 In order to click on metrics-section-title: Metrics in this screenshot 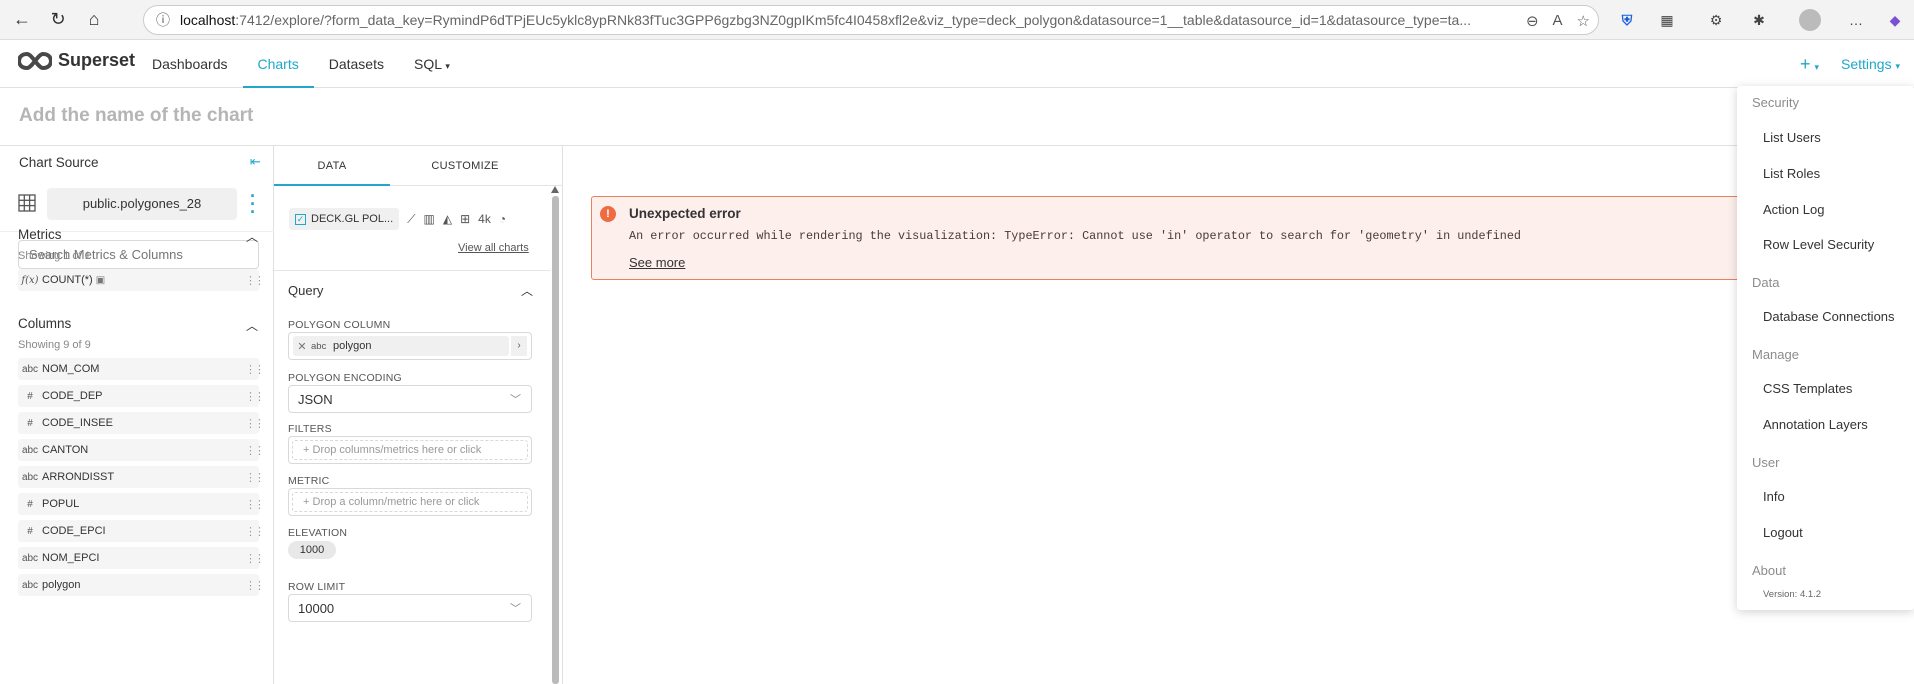, I will do `click(40, 234)`.